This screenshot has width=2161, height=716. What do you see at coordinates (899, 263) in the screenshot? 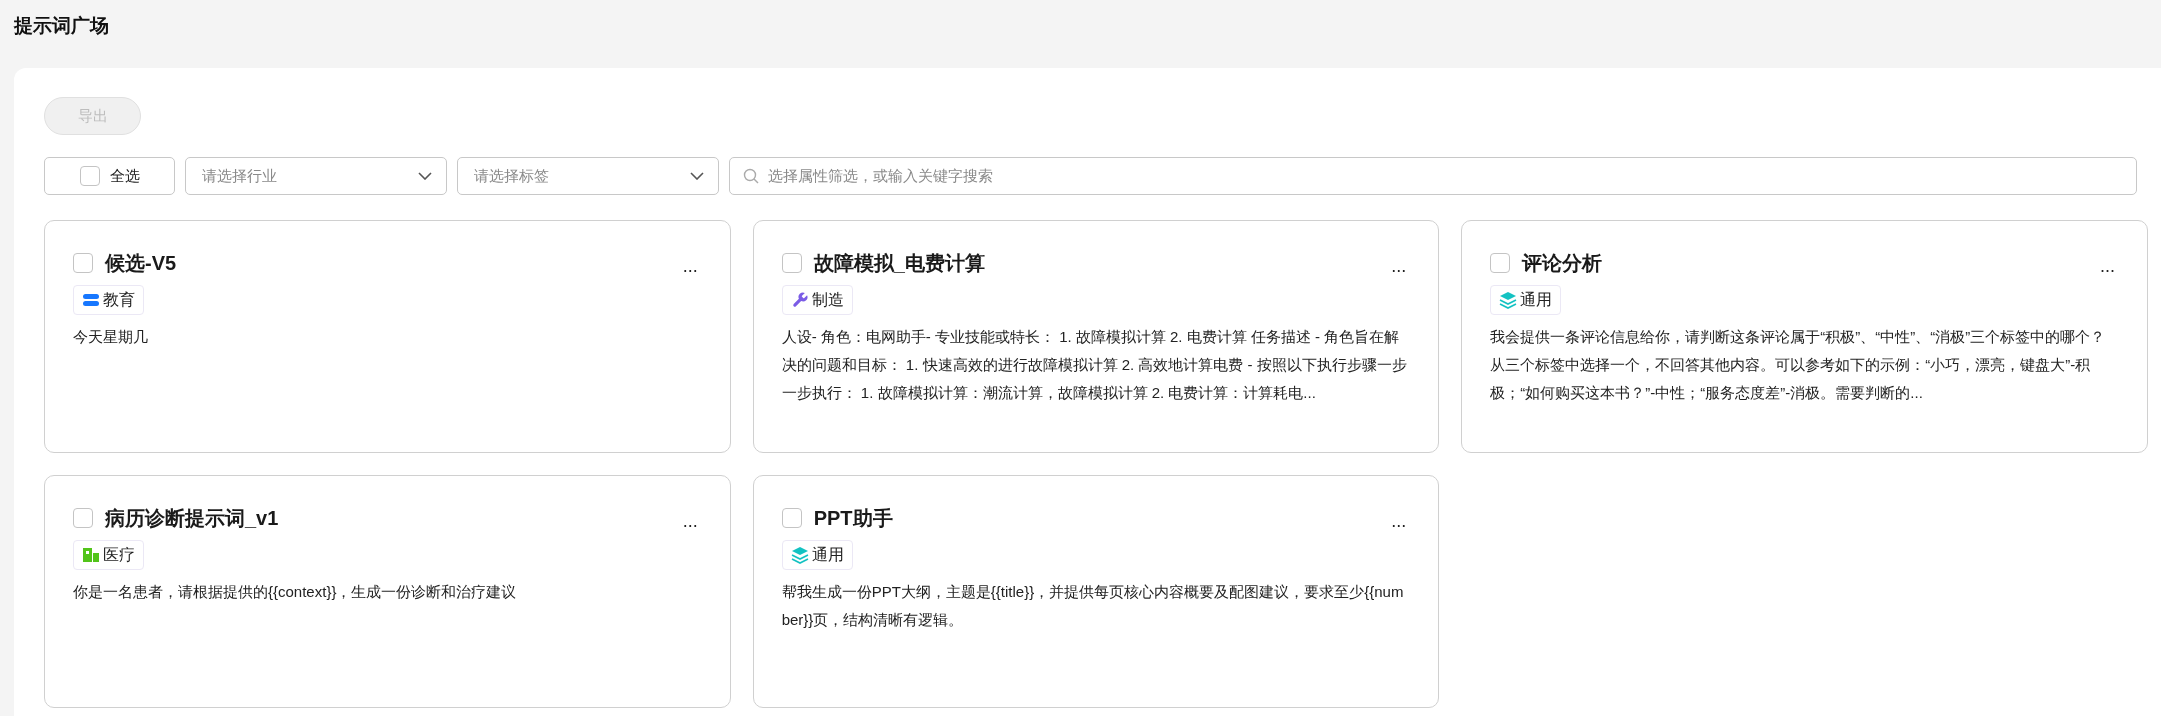
I see `card-title: 故障模拟_电费计算` at bounding box center [899, 263].